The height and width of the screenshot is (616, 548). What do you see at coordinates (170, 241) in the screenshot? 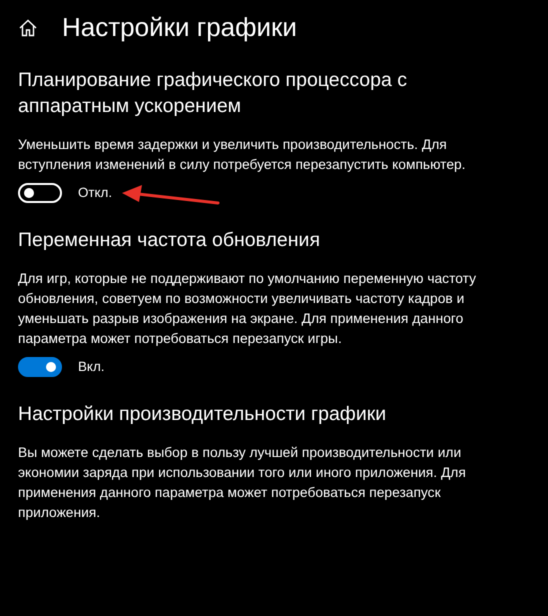
I see `section-heading: Переменная частота обновления` at bounding box center [170, 241].